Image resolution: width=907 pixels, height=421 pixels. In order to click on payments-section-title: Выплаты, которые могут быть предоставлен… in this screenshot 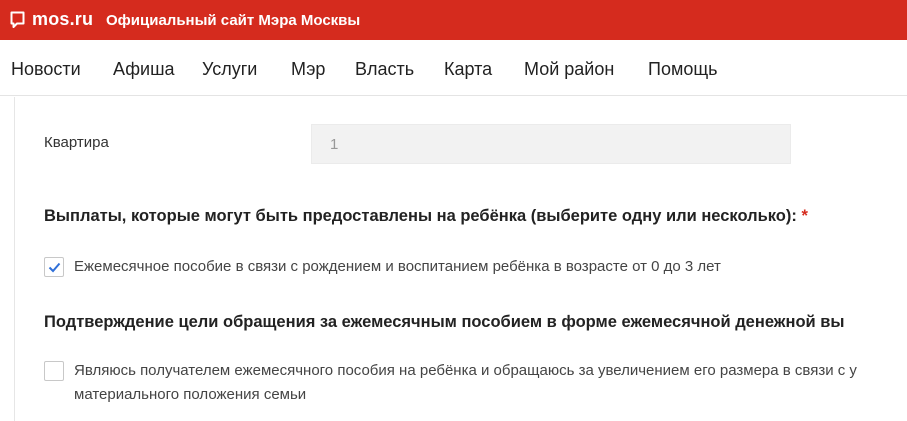, I will do `click(426, 216)`.